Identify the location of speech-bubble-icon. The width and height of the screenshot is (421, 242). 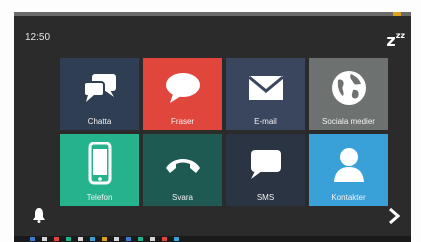
(183, 88).